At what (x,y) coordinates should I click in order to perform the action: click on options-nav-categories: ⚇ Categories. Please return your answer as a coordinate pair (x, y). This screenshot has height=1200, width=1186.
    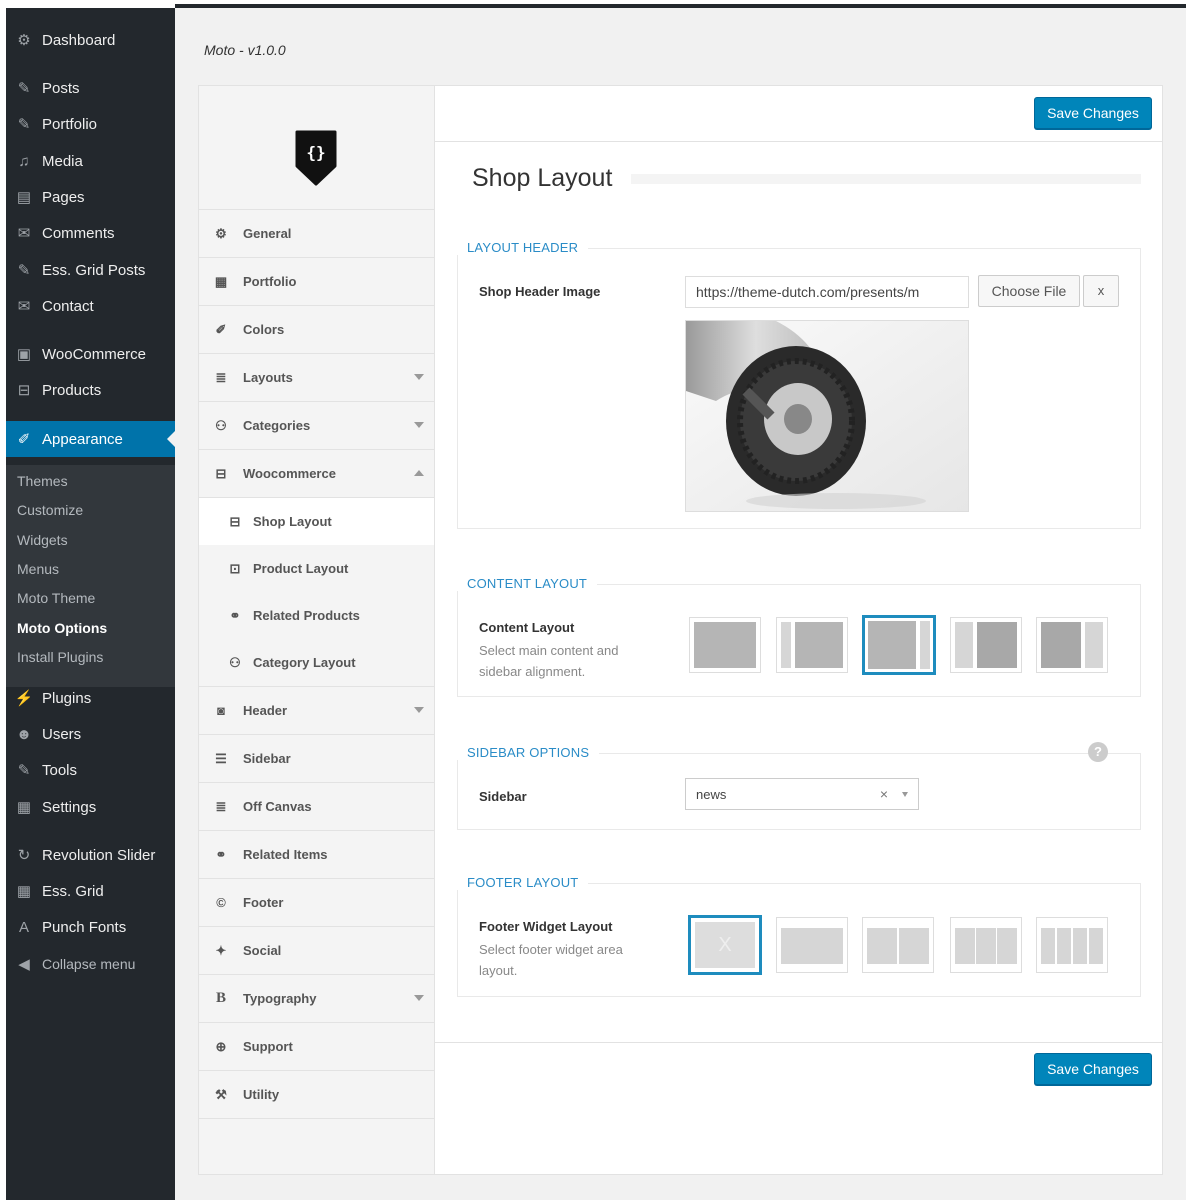
    Looking at the image, I should click on (316, 426).